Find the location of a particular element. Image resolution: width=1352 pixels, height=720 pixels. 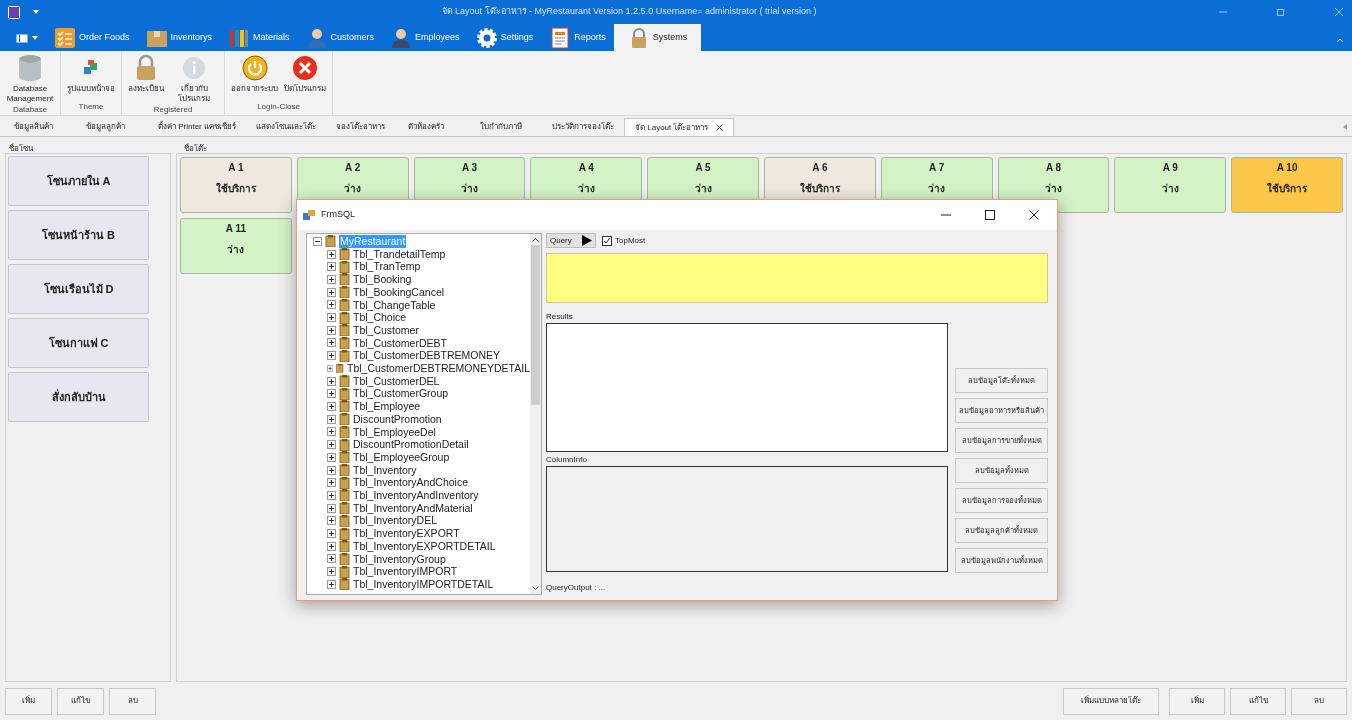

tree-item: Tbl_InventoryIMPORT is located at coordinates (405, 571).